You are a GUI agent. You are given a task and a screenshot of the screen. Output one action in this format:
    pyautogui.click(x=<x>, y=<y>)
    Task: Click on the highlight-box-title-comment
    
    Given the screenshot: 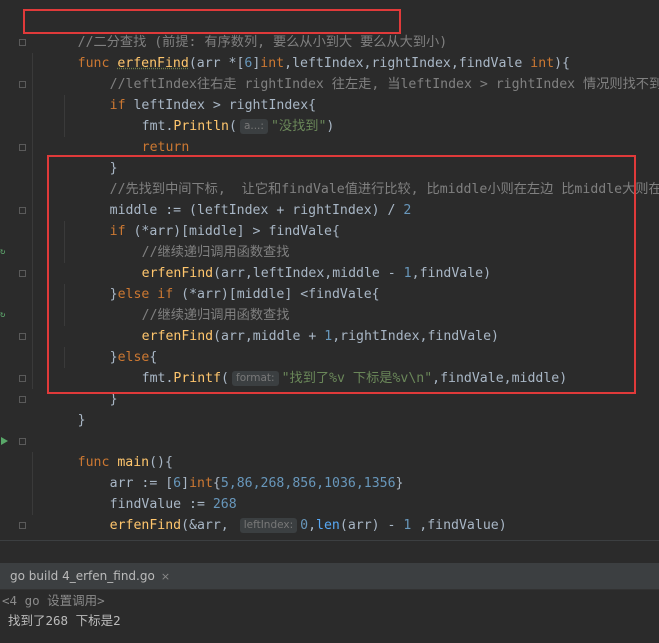 What is the action you would take?
    pyautogui.click(x=212, y=21)
    